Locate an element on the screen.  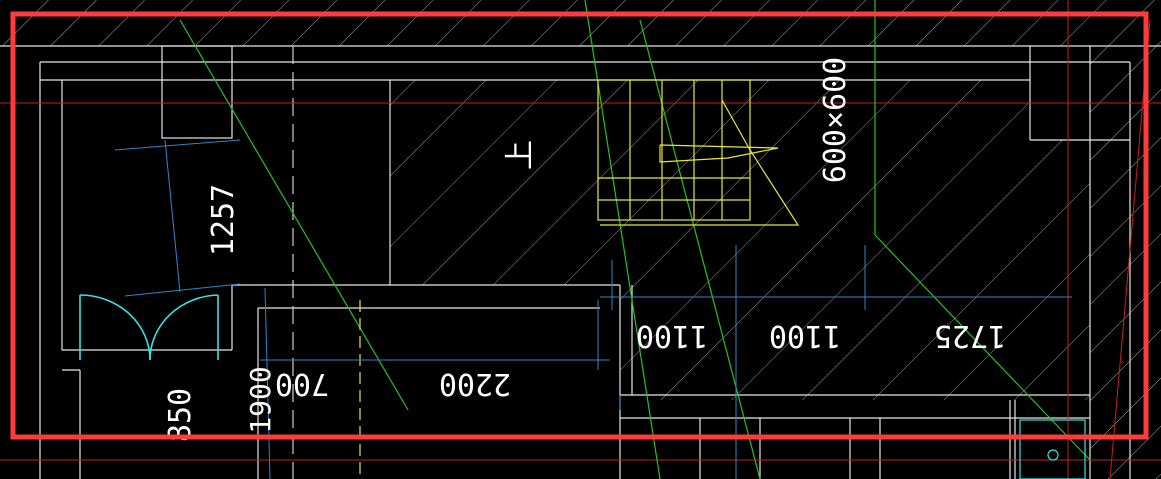
top-wall-hatch is located at coordinates (580, 23).